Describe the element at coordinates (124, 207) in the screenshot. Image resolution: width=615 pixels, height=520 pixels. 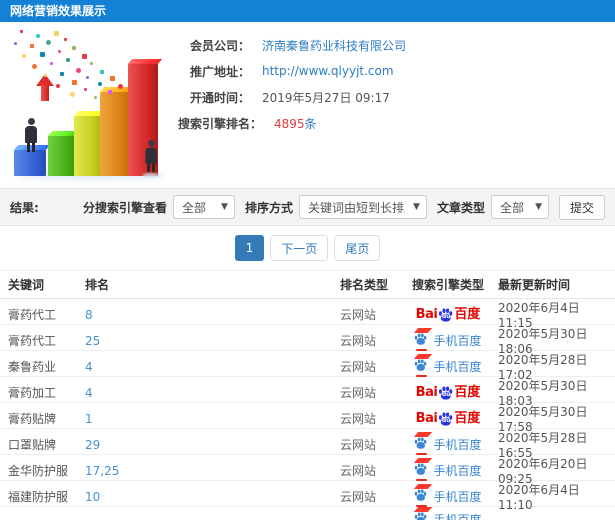
I see `engine-filter-label: 分搜索引擎查看` at that location.